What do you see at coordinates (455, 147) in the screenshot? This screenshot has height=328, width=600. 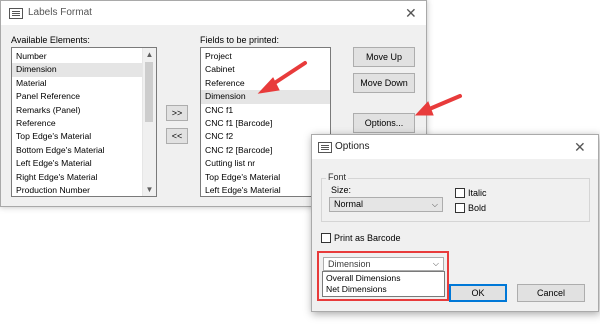 I see `options-title-bar: Options ✕` at bounding box center [455, 147].